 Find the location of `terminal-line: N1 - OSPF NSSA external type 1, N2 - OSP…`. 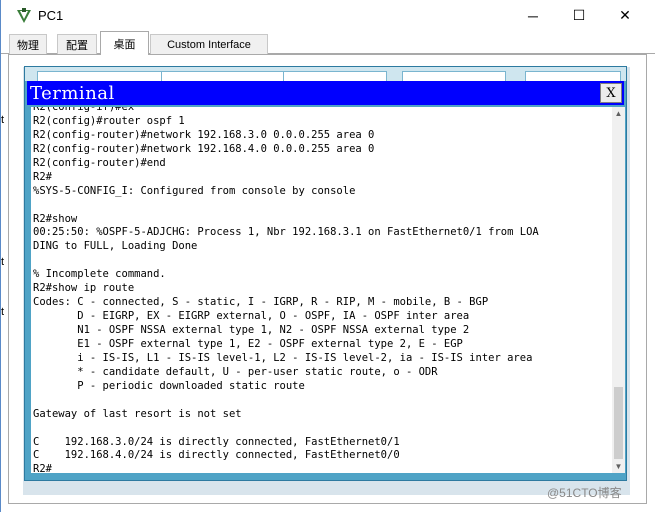

terminal-line: N1 - OSPF NSSA external type 1, N2 - OSP… is located at coordinates (251, 330).